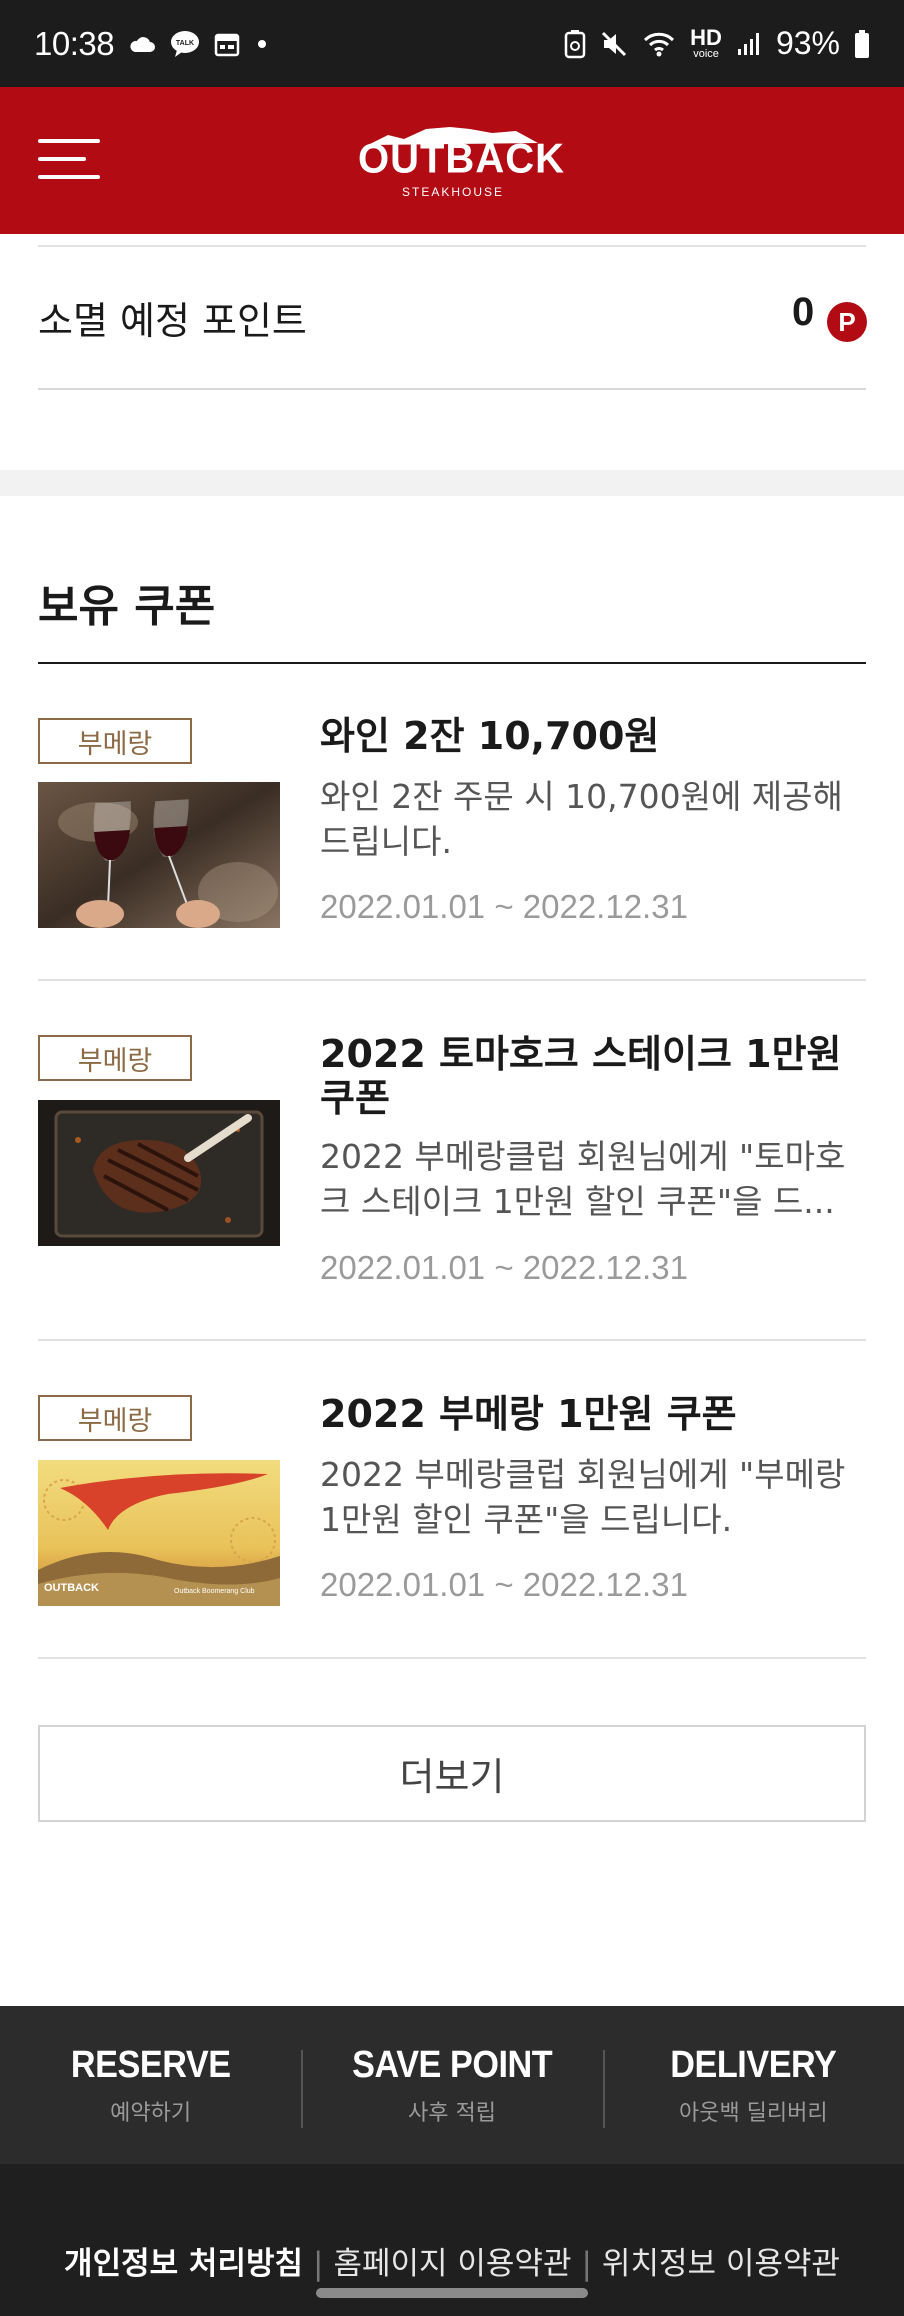  What do you see at coordinates (803, 312) in the screenshot?
I see `expiring-points-value: 0` at bounding box center [803, 312].